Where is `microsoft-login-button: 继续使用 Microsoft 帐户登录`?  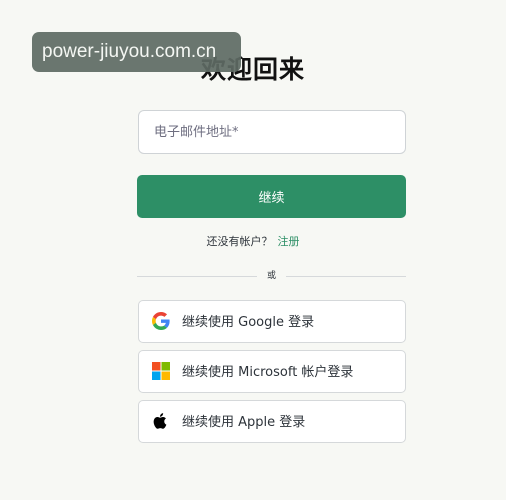 microsoft-login-button: 继续使用 Microsoft 帐户登录 is located at coordinates (272, 371).